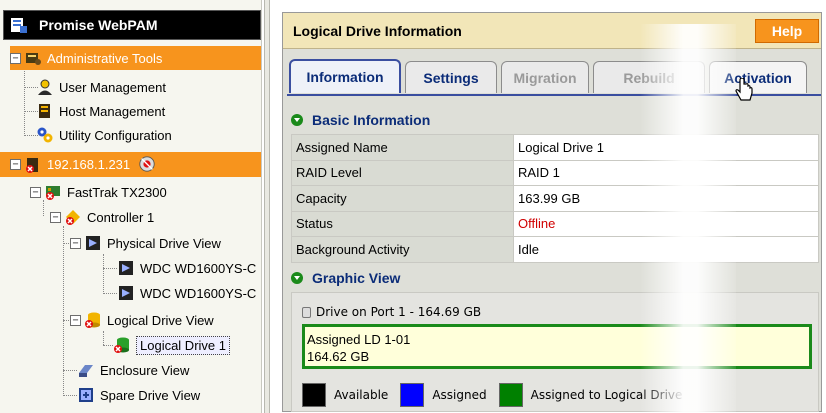 The image size is (826, 413). What do you see at coordinates (666, 147) in the screenshot?
I see `row-value: Logical Drive 1` at bounding box center [666, 147].